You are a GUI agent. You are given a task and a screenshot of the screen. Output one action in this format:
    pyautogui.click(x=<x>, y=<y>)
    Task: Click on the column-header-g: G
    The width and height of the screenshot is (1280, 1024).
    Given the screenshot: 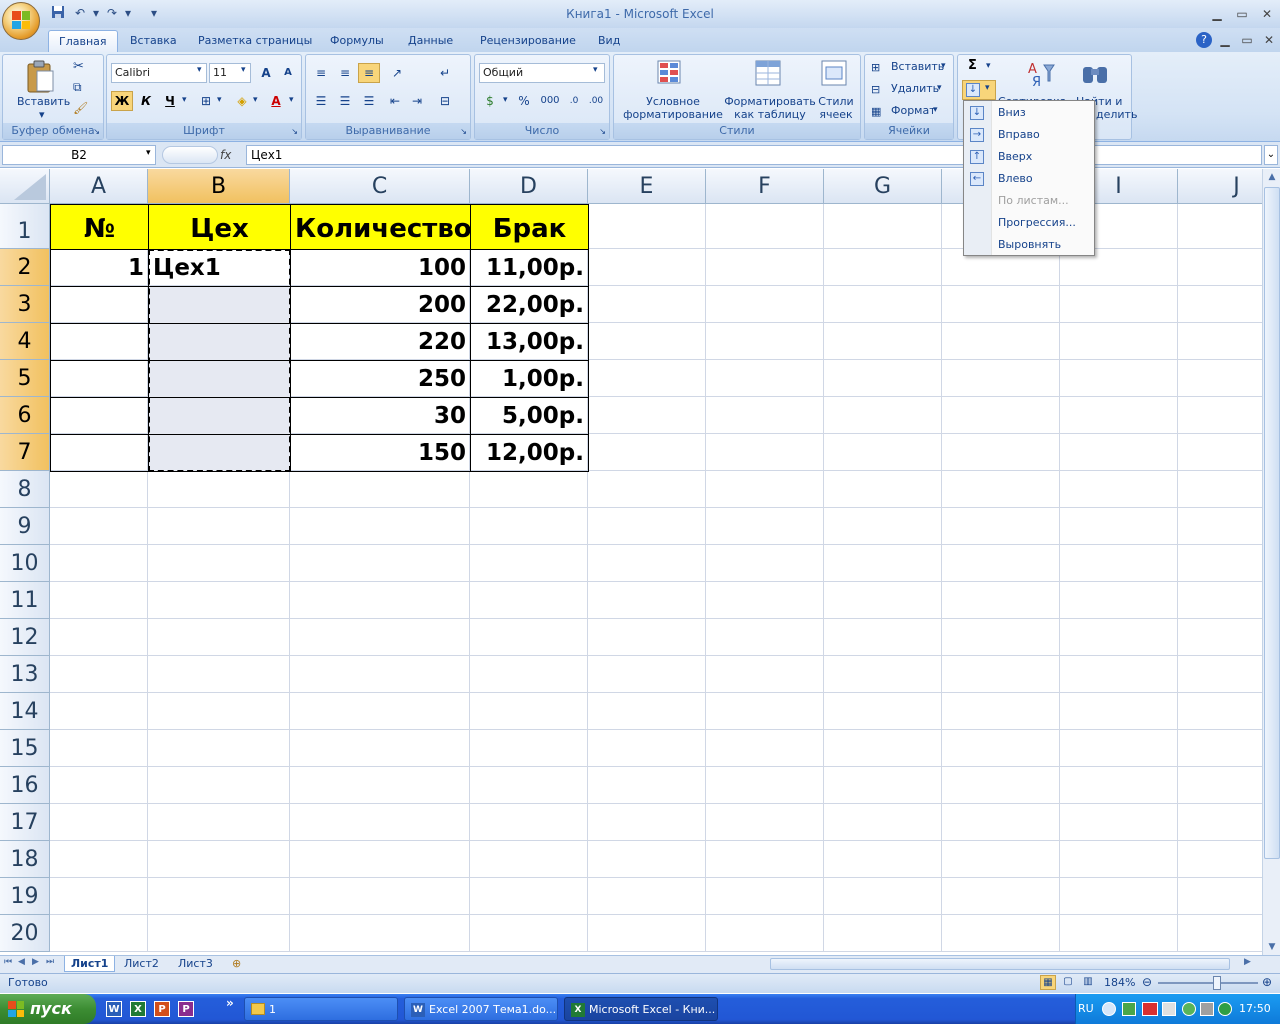 What is the action you would take?
    pyautogui.click(x=883, y=186)
    